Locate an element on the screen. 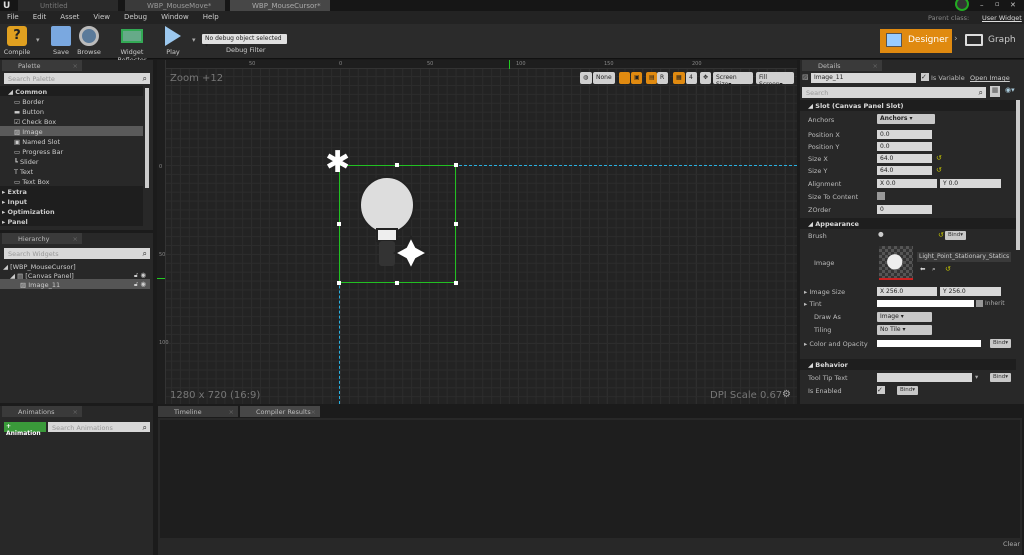  position-x-input: 0.0 is located at coordinates (904, 134).